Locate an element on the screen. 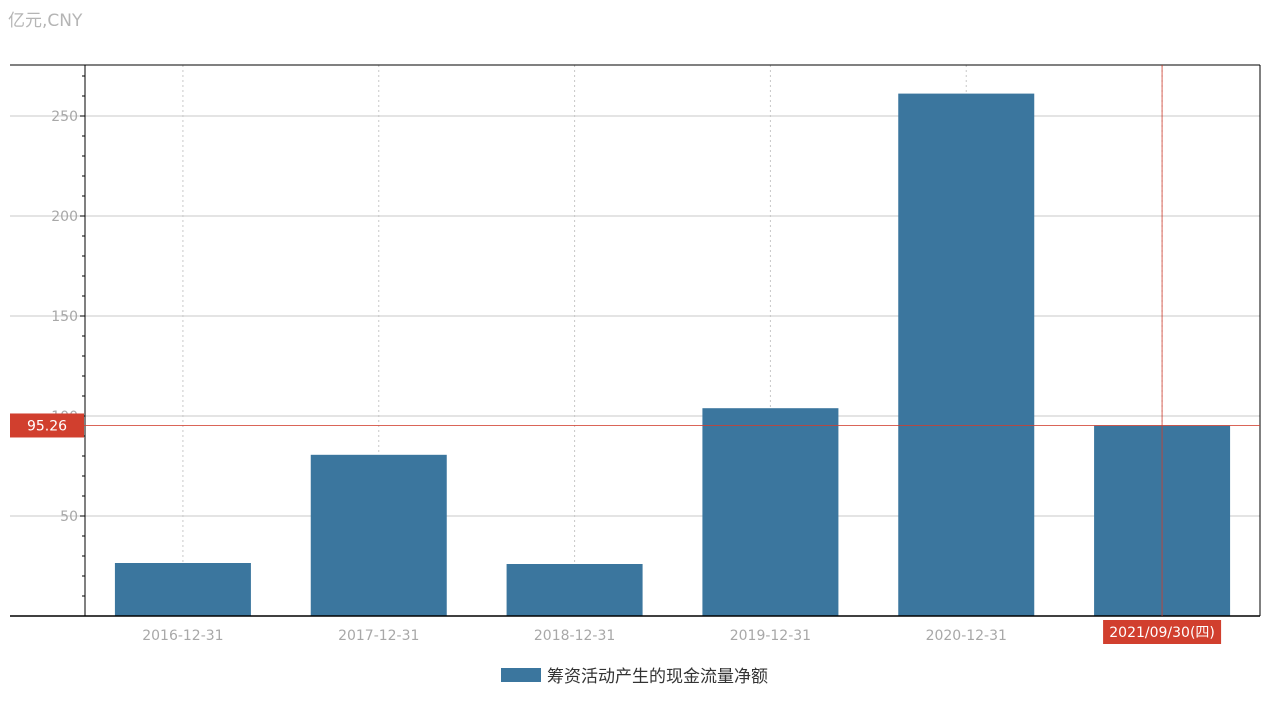 Image resolution: width=1269 pixels, height=702 pixels. x-tick-label: 2019-12-31 is located at coordinates (770, 636).